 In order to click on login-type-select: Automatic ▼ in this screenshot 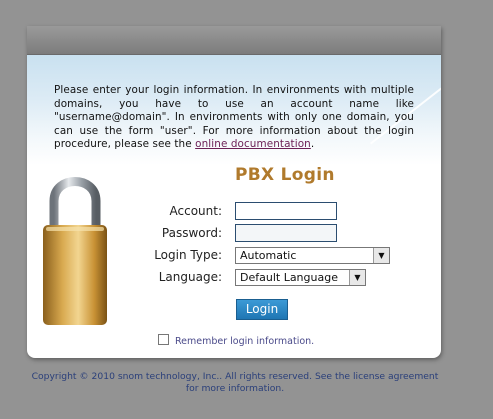, I will do `click(312, 255)`.